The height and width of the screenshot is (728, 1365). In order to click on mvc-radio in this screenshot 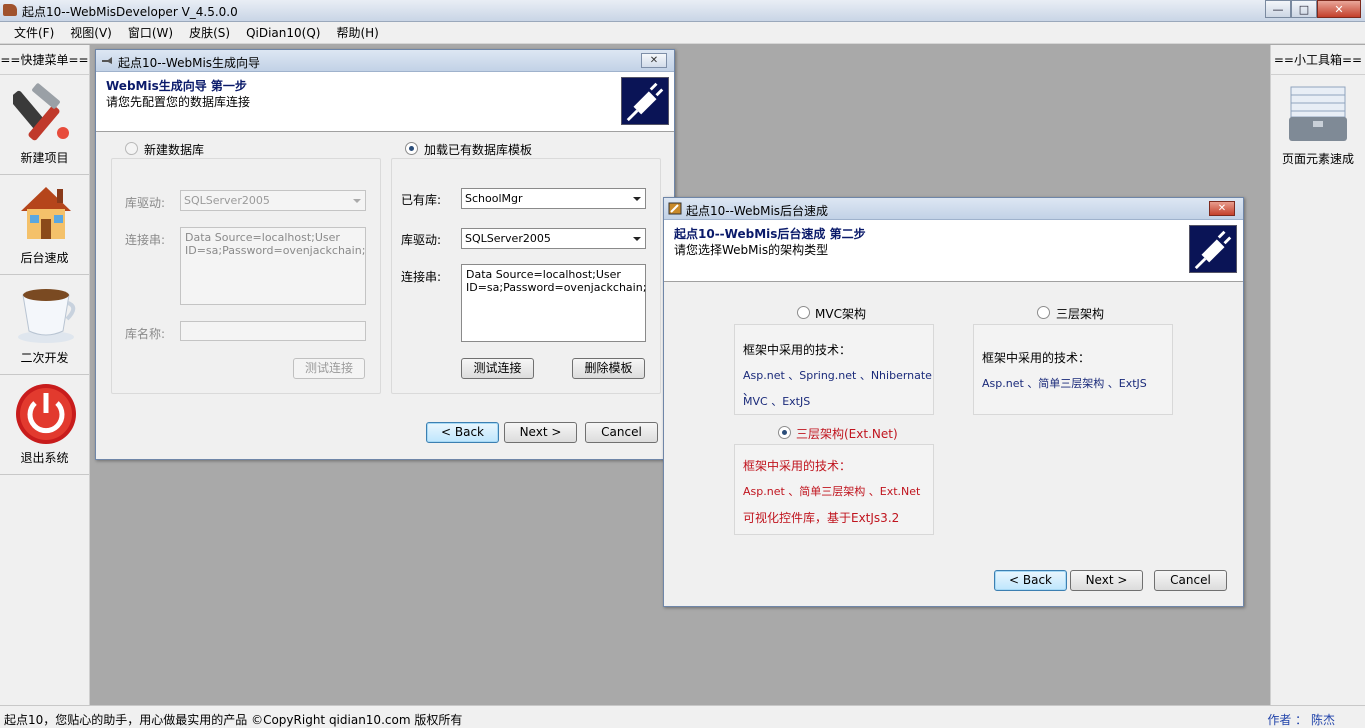, I will do `click(803, 312)`.